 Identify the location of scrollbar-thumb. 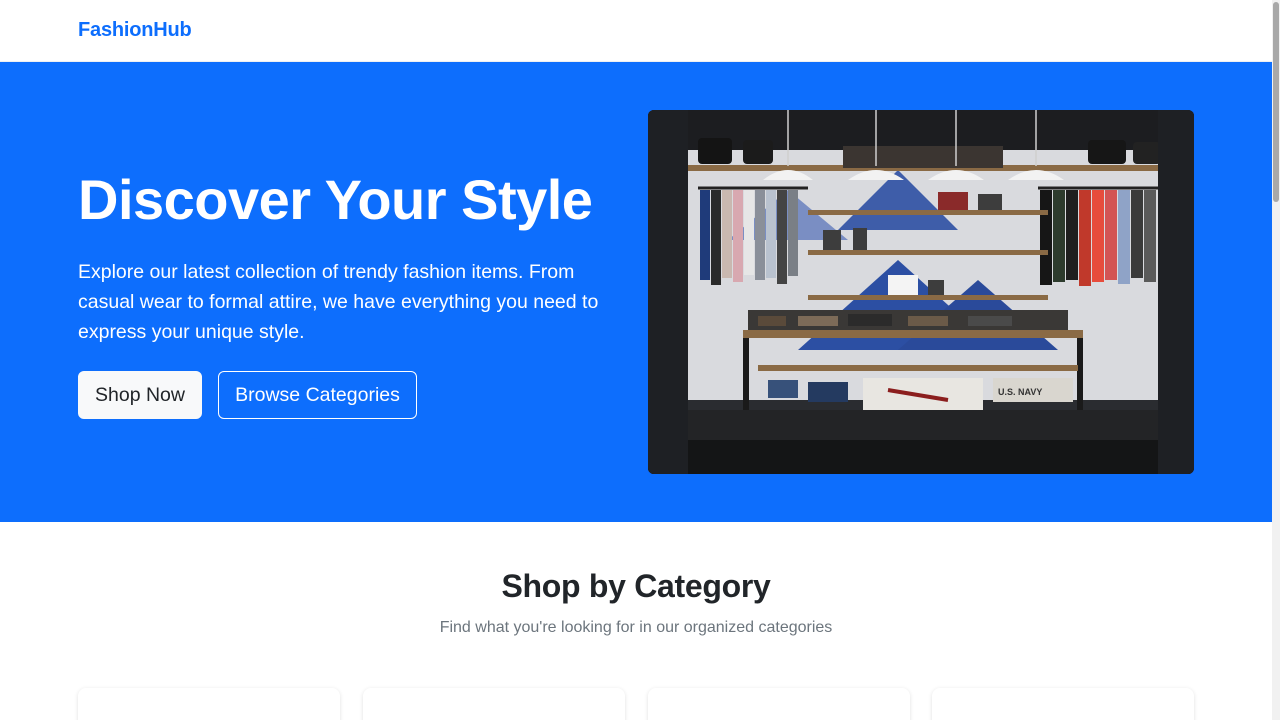
(1276, 102).